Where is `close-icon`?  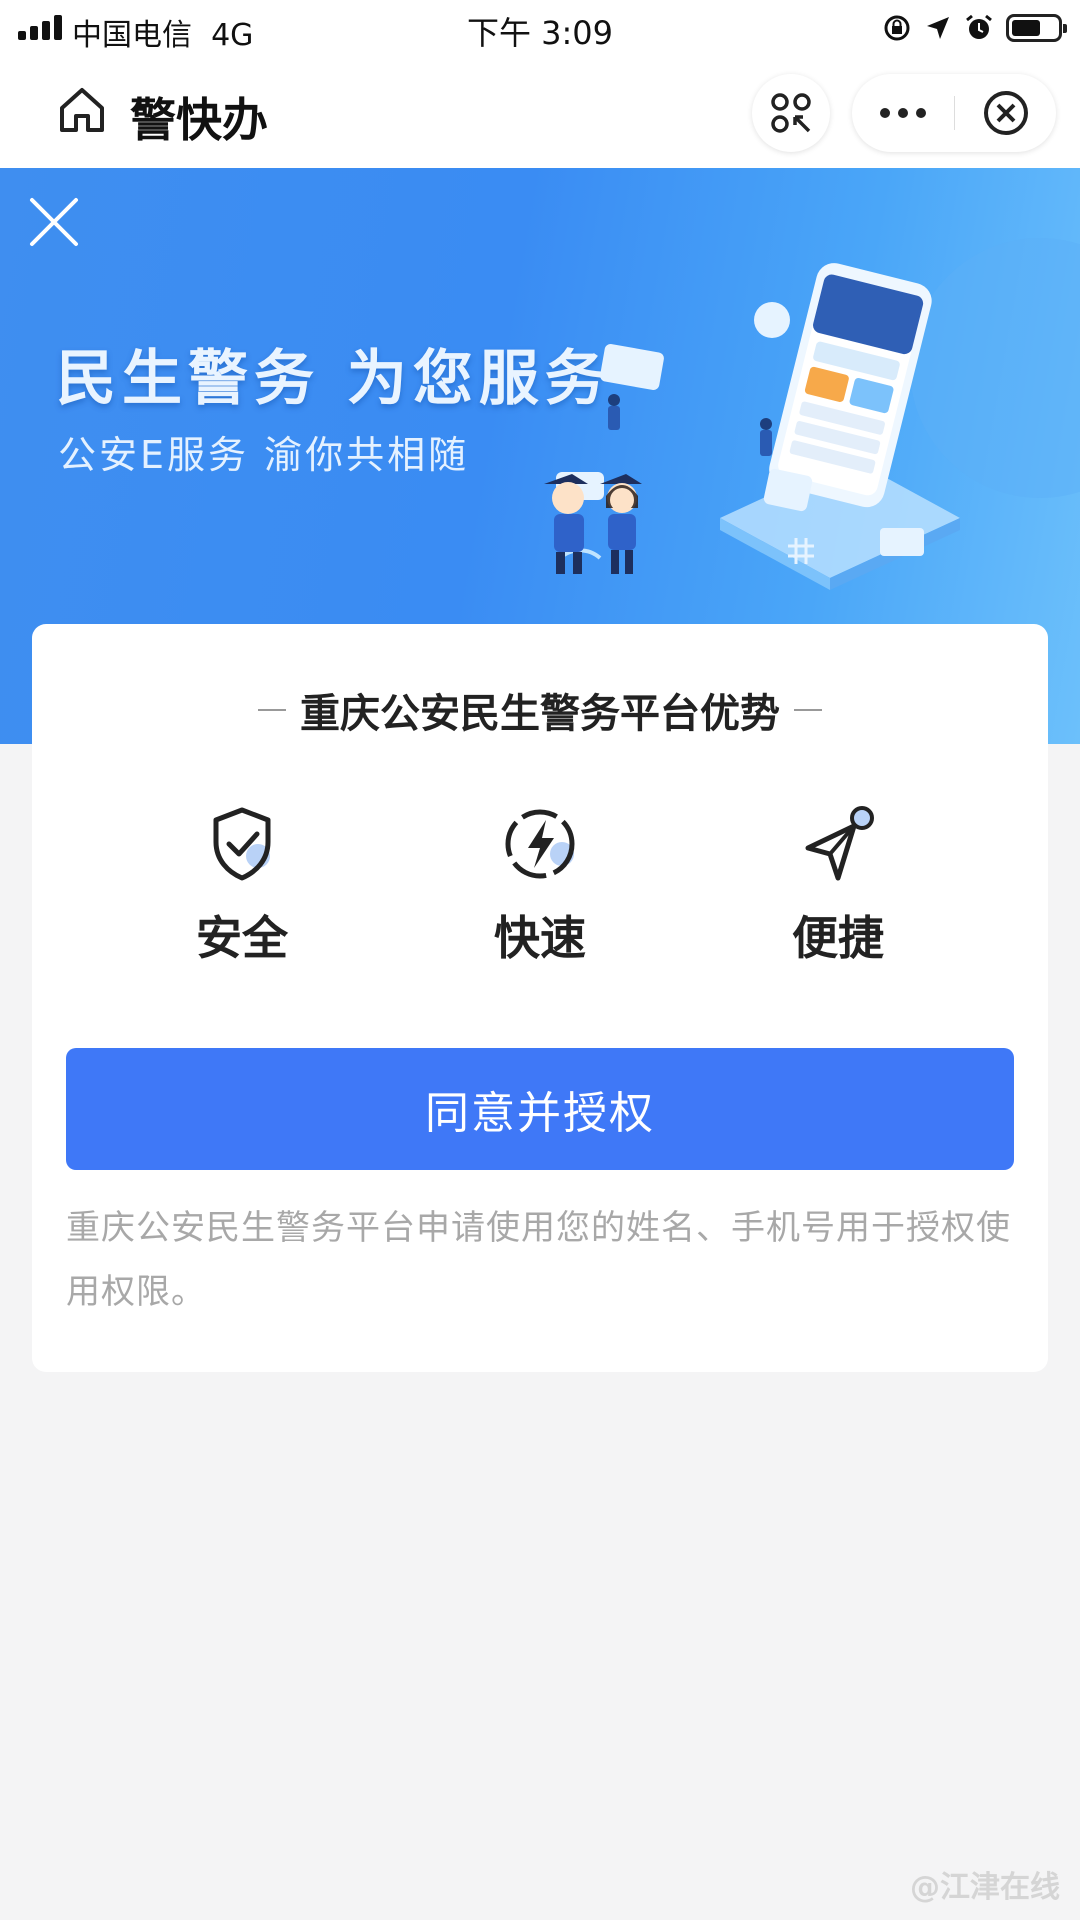
close-icon is located at coordinates (54, 222).